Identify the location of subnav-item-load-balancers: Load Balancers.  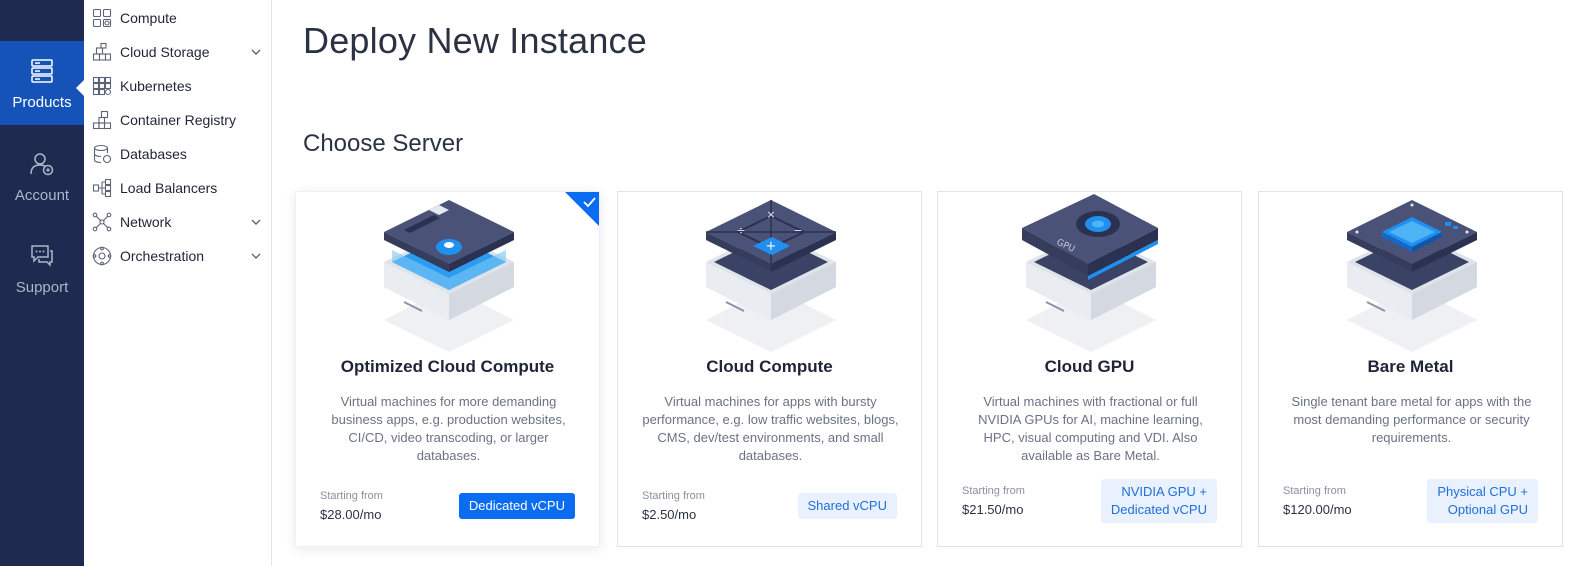
(178, 188).